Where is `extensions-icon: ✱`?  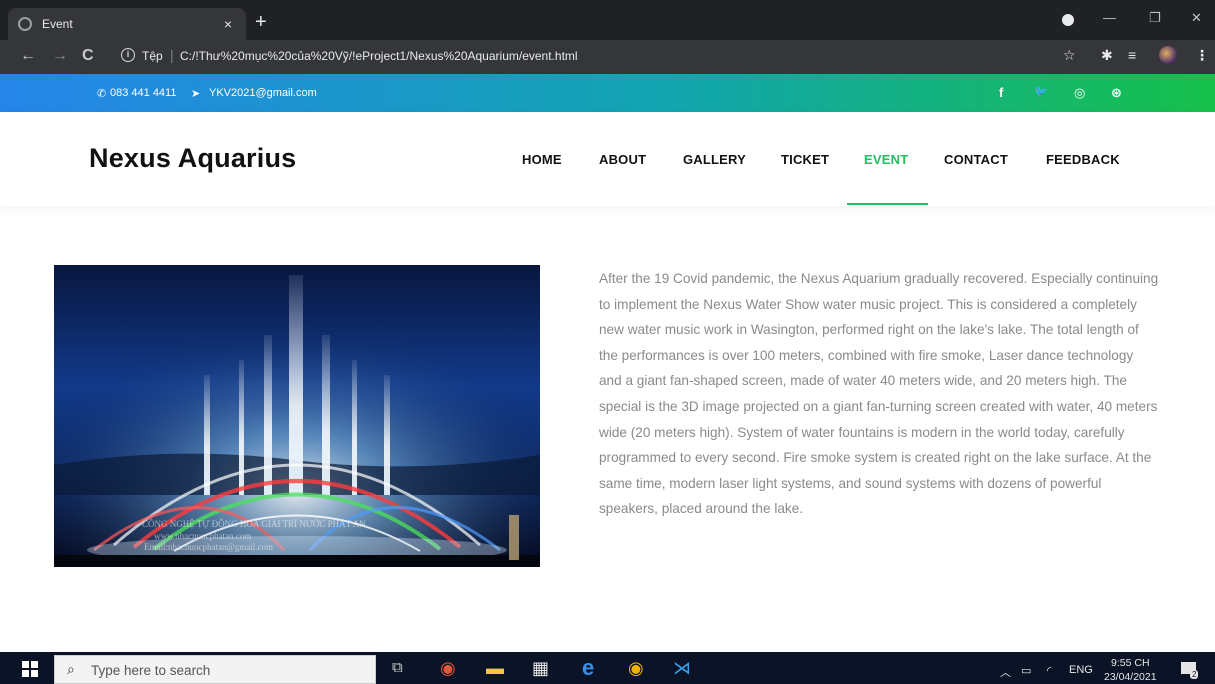 extensions-icon: ✱ is located at coordinates (1107, 55).